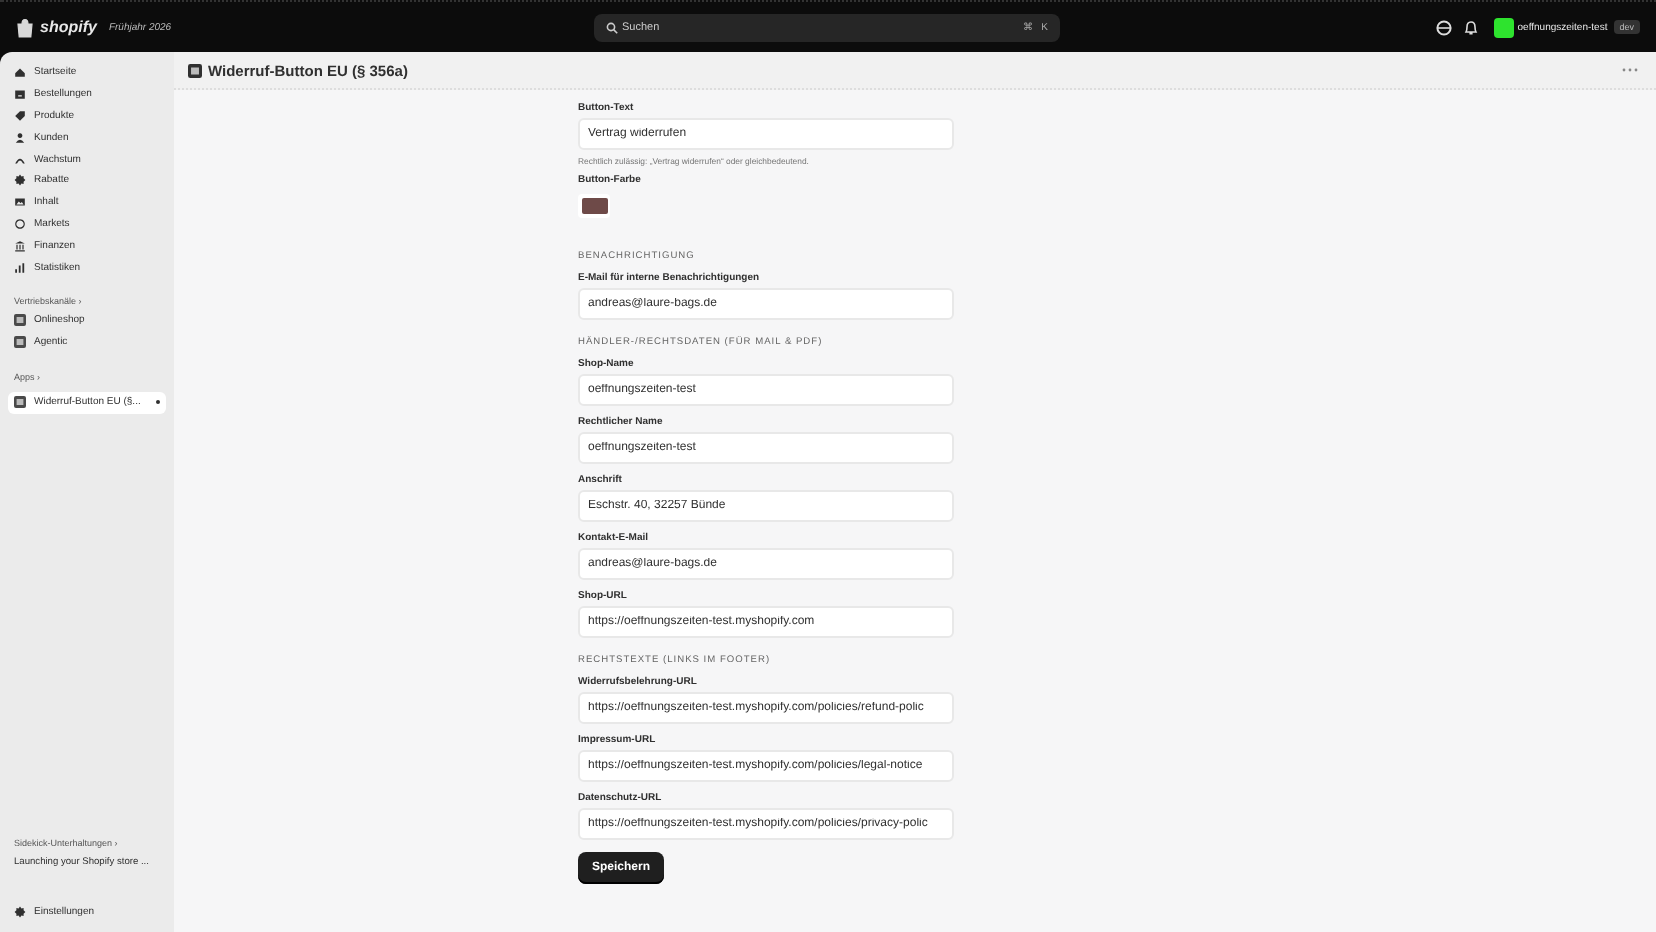  What do you see at coordinates (68, 27) in the screenshot?
I see `brand-name: shopify` at bounding box center [68, 27].